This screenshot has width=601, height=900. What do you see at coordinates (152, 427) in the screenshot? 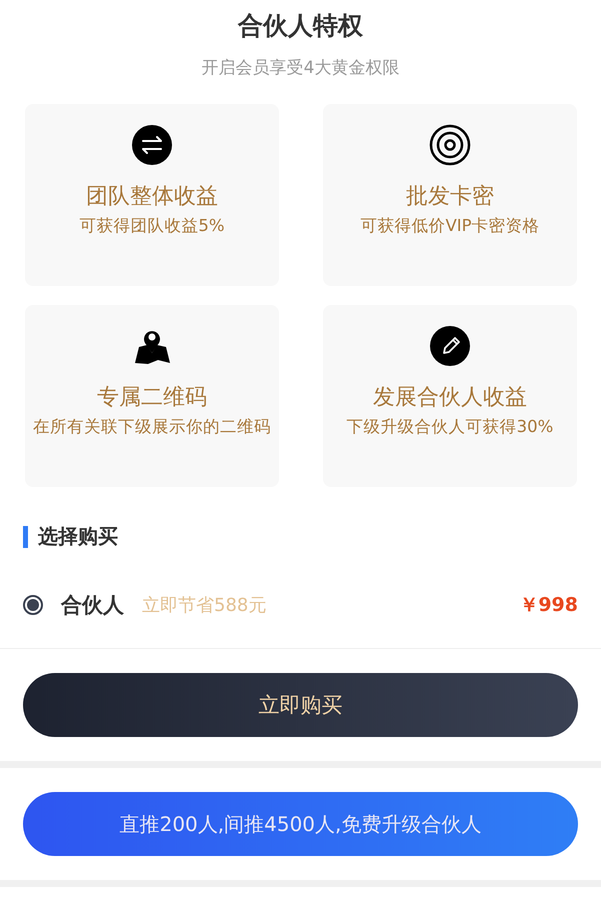
I see `privilege-description: 在所有关联下级展示你的二维码` at bounding box center [152, 427].